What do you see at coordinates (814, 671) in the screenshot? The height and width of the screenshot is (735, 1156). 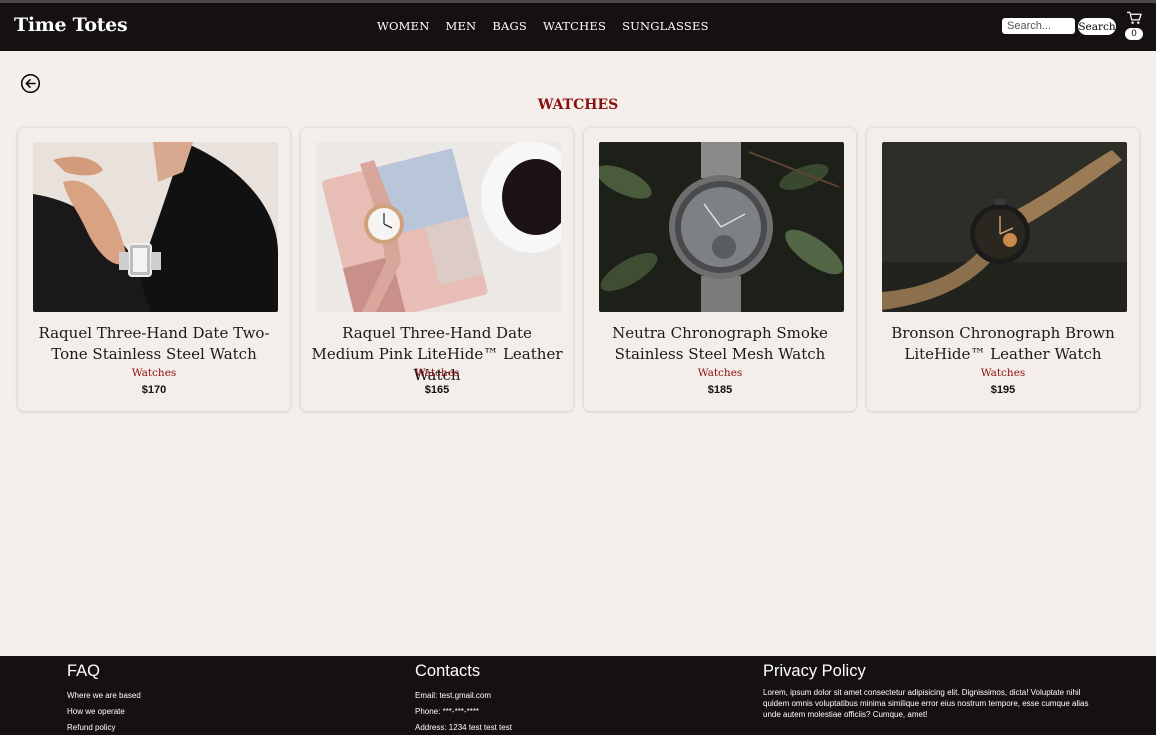 I see `footer-privacy-title: Privacy Policy` at bounding box center [814, 671].